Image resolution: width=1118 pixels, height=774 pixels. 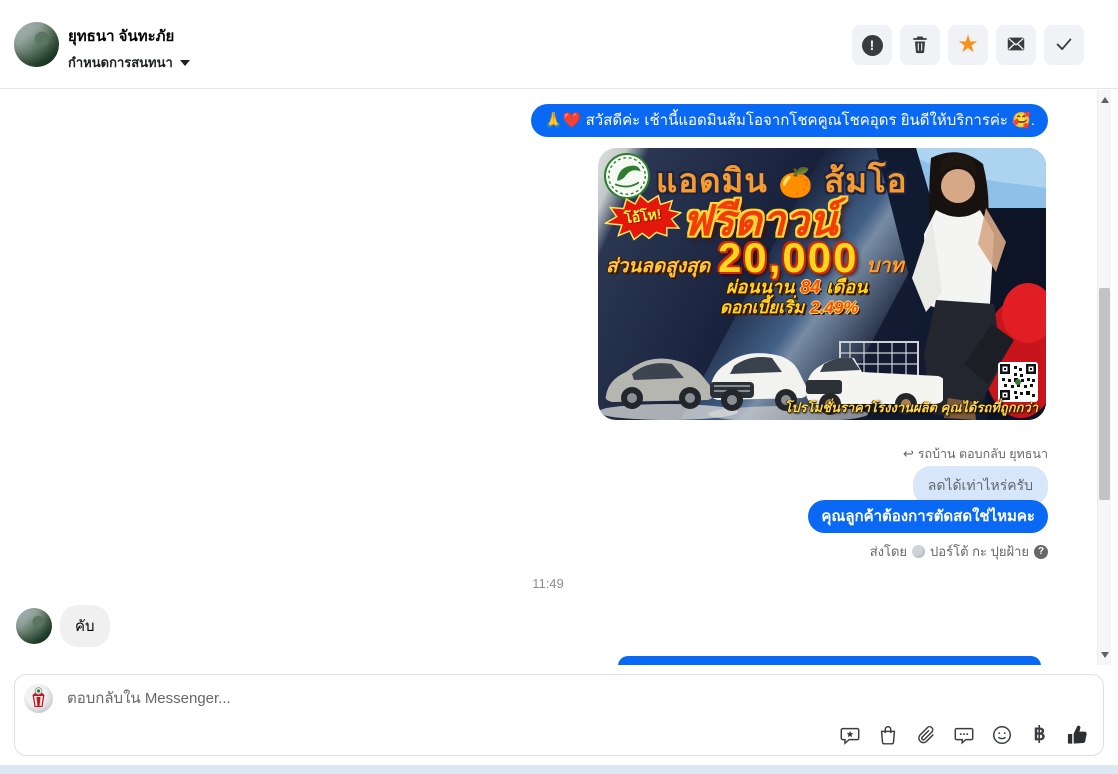 I want to click on conversation-actions: ! ★, so click(x=968, y=45).